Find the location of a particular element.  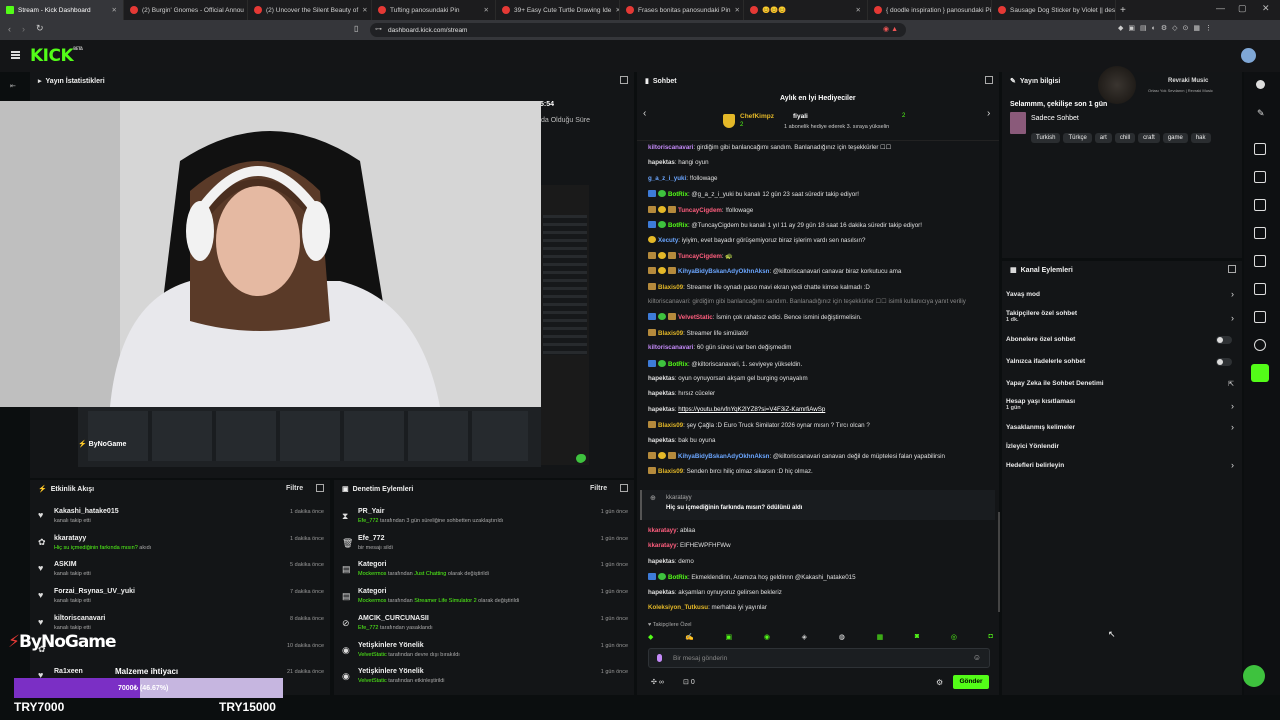

toolbar-icons: ◆▣▤◐⚙◇⊙▦⋮ is located at coordinates (1167, 28).